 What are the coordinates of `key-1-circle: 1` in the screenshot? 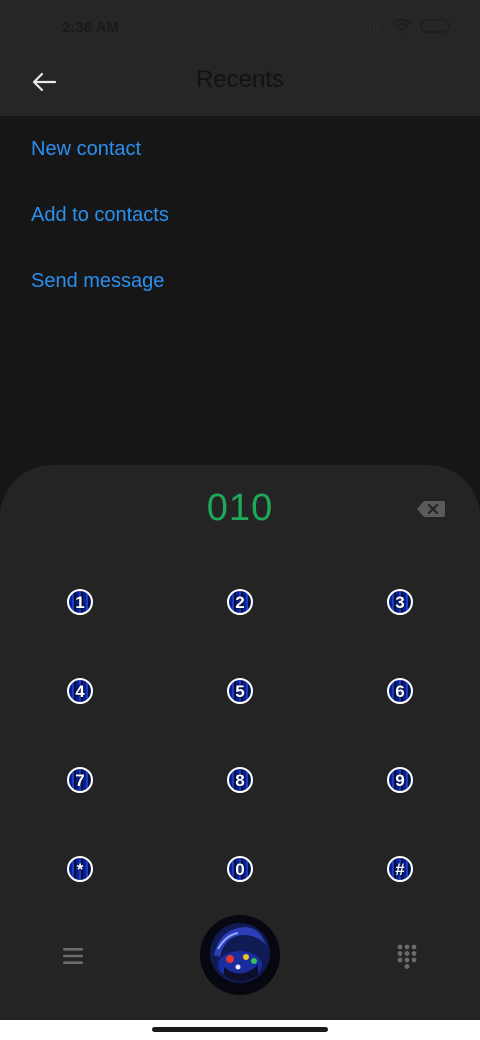 It's located at (80, 602).